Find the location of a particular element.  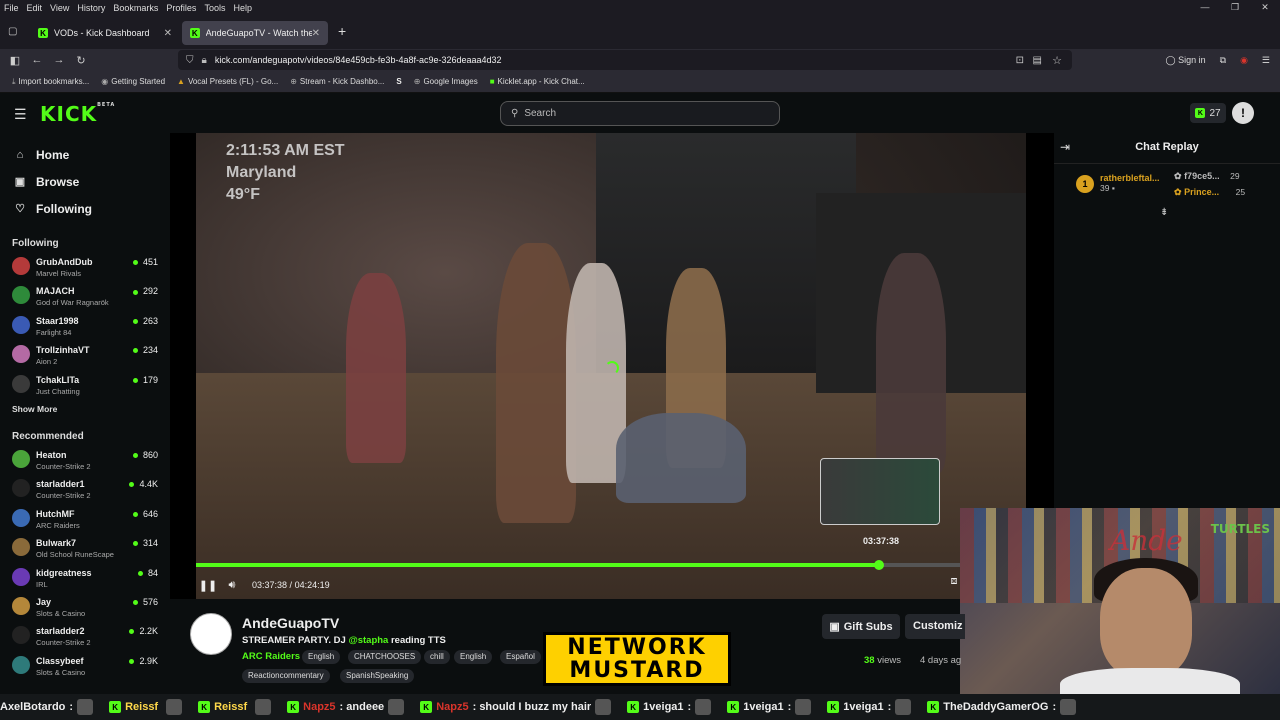

top-gifter-1: ratherbleftal... 39 ▪ is located at coordinates (1130, 183).